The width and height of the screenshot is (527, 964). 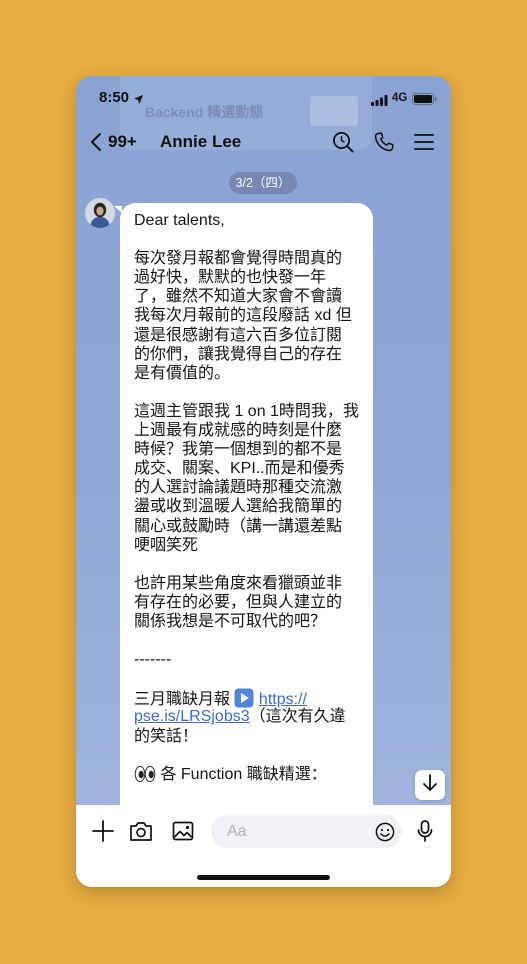 I want to click on message-line: 這週主管跟我 1 on 1時問我，我, so click(x=246, y=411).